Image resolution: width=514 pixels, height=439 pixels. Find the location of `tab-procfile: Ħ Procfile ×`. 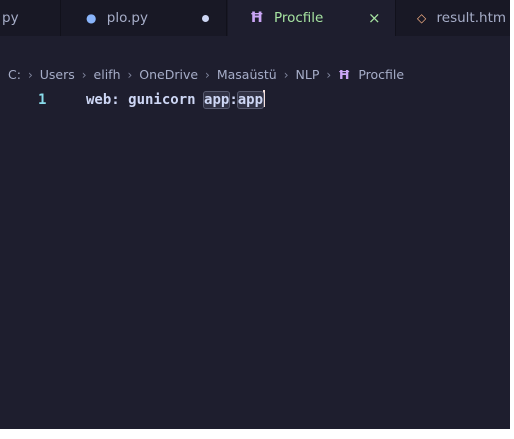

tab-procfile: Ħ Procfile × is located at coordinates (312, 18).